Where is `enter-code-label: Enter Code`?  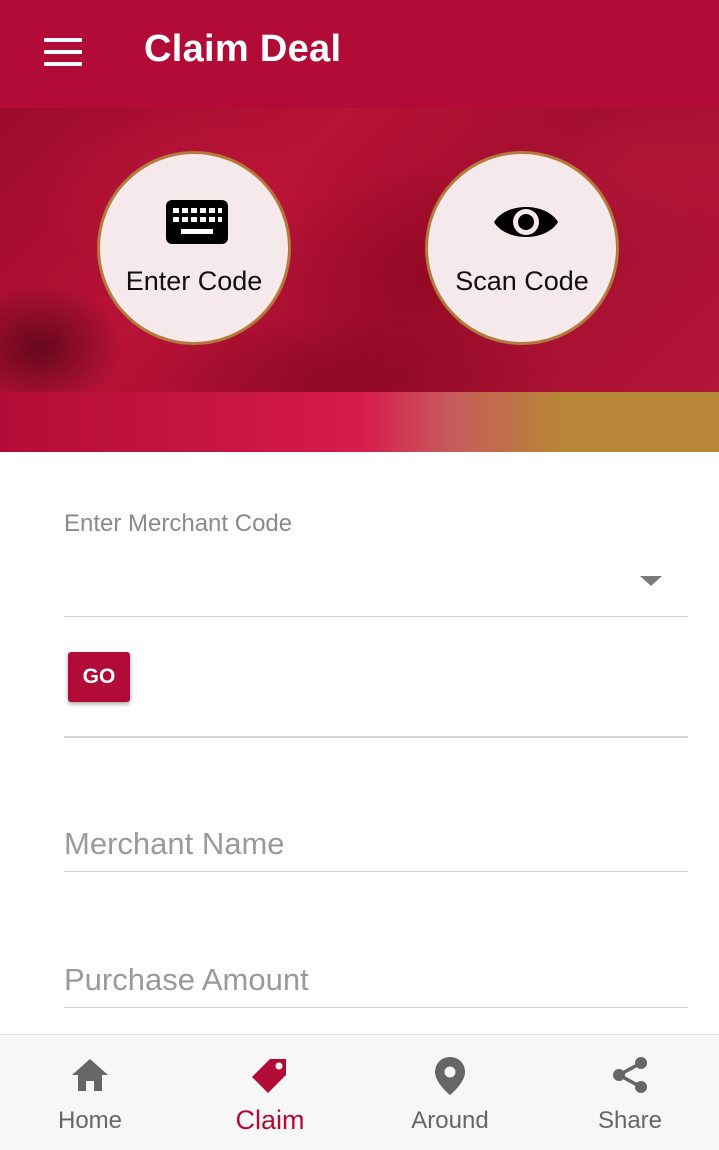 enter-code-label: Enter Code is located at coordinates (194, 281).